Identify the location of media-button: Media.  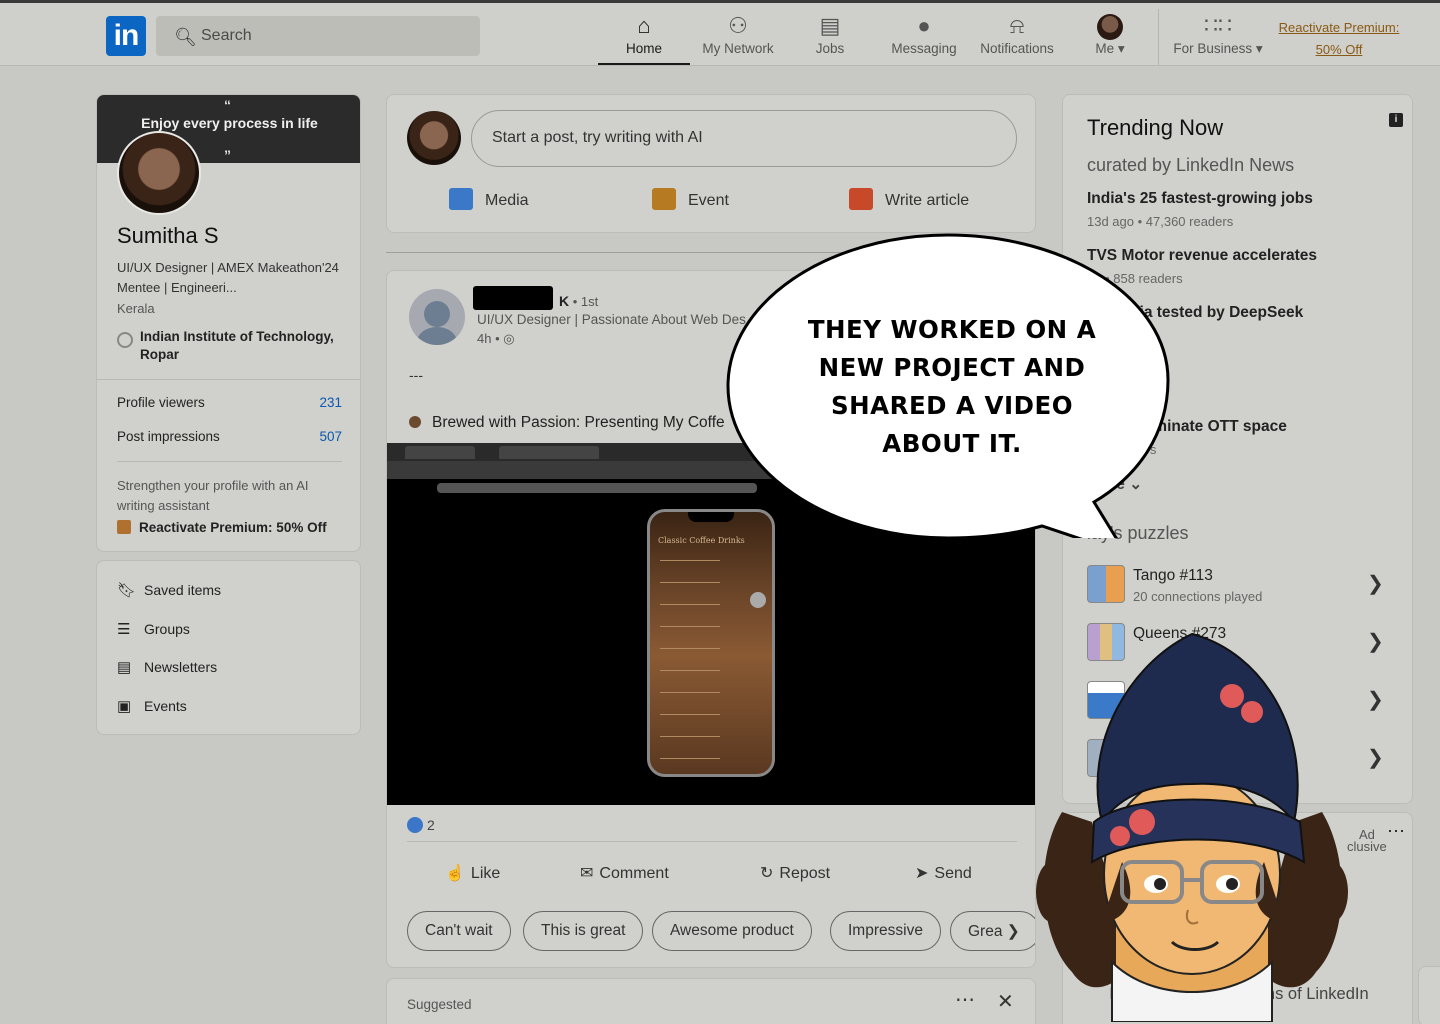
(489, 199).